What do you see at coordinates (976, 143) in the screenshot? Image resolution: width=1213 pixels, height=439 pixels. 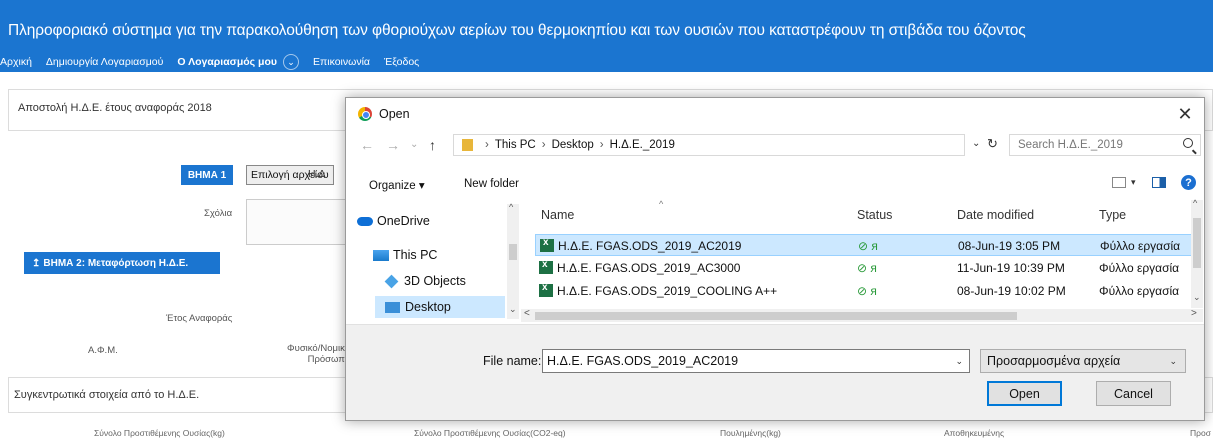 I see `address-dropdown-icon: ⌄` at bounding box center [976, 143].